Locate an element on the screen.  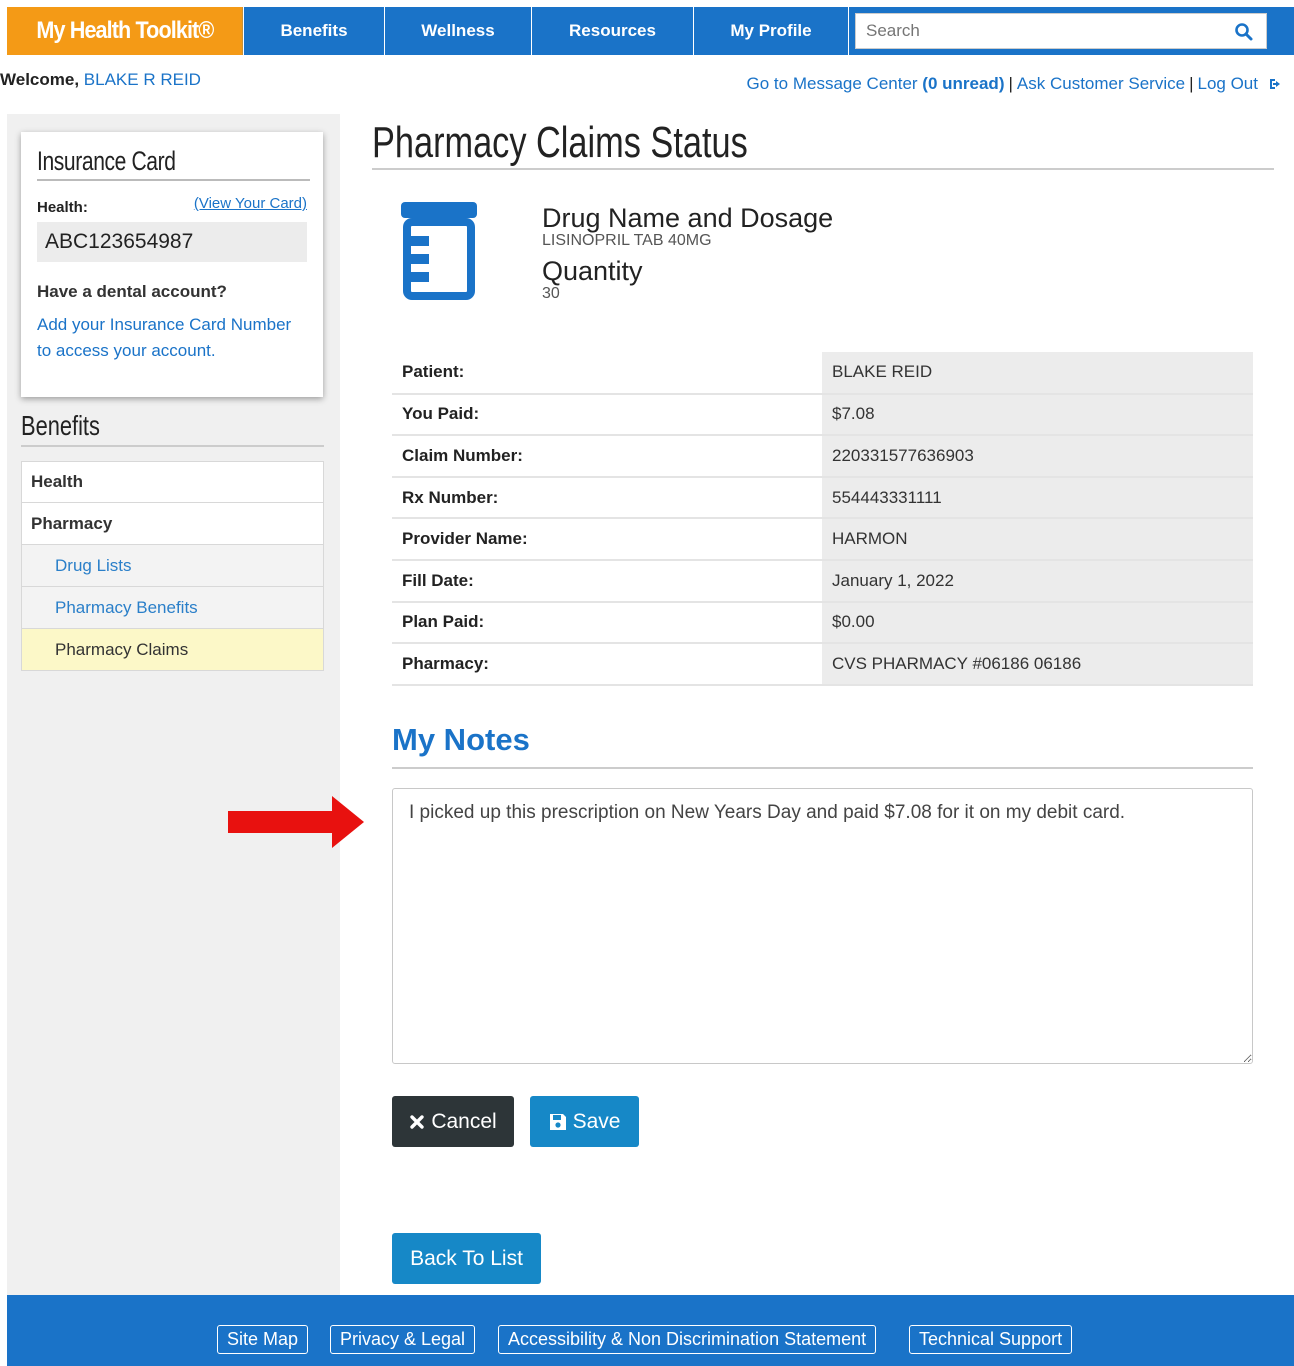
table-row: Pharmacy: CVS PHARMACY #06186 06186 is located at coordinates (822, 664).